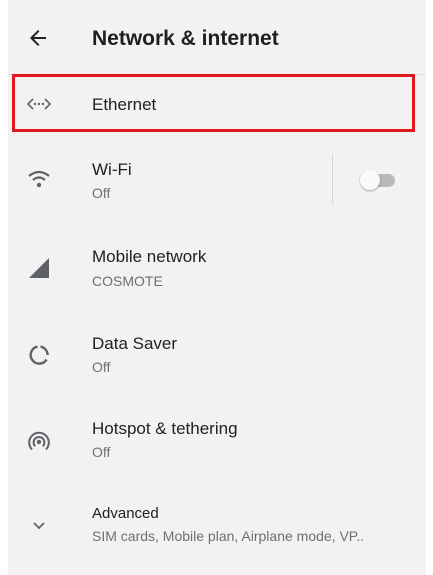 The width and height of the screenshot is (433, 575). I want to click on wifi-status: Off, so click(101, 193).